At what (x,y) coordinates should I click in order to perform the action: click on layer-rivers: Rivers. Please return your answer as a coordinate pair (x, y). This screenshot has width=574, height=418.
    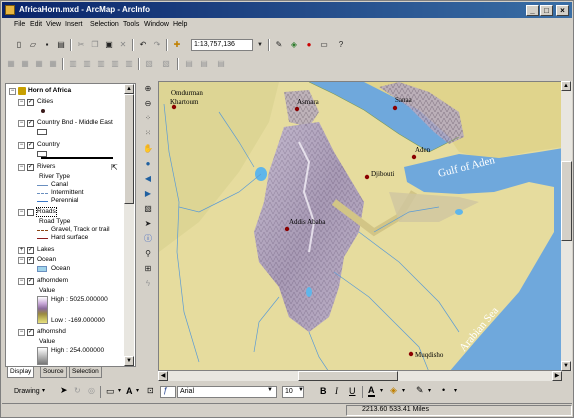
    Looking at the image, I should click on (46, 167).